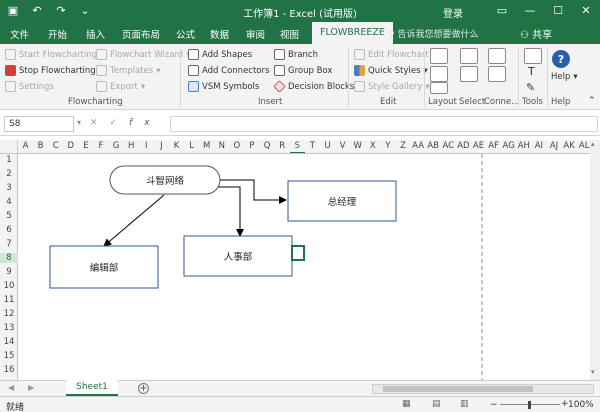  Describe the element at coordinates (536, 33) in the screenshot. I see `share-button: ⚇ 共享` at that location.